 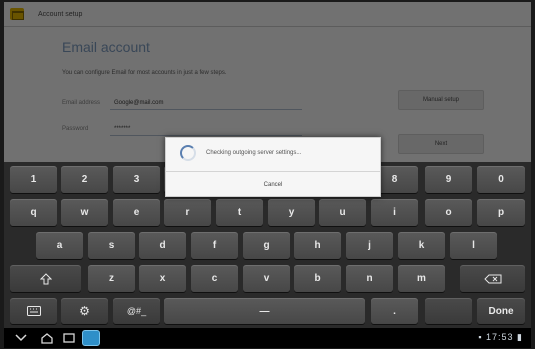 I want to click on space-key: —, so click(x=264, y=311).